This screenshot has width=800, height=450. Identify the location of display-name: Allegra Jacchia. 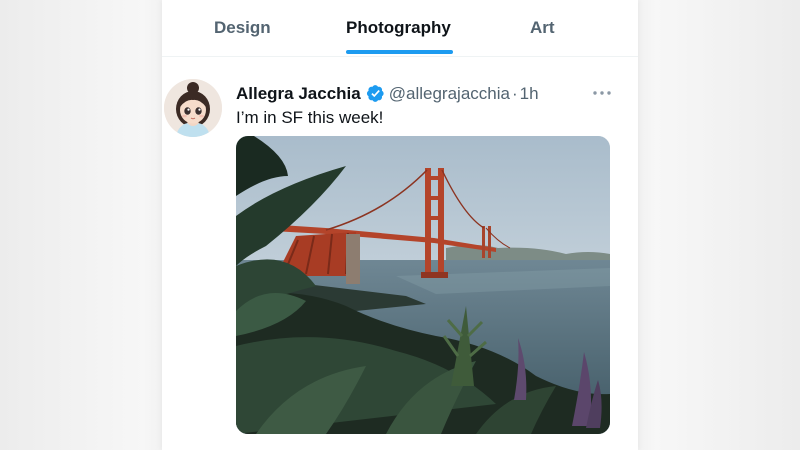
(298, 93).